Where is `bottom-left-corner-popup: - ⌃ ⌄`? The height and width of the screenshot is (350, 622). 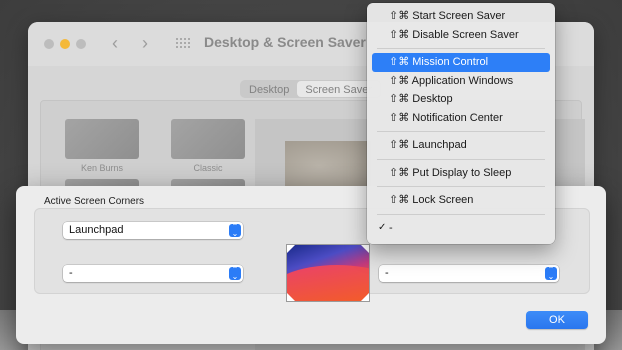
bottom-left-corner-popup: - ⌃ ⌄ is located at coordinates (153, 273).